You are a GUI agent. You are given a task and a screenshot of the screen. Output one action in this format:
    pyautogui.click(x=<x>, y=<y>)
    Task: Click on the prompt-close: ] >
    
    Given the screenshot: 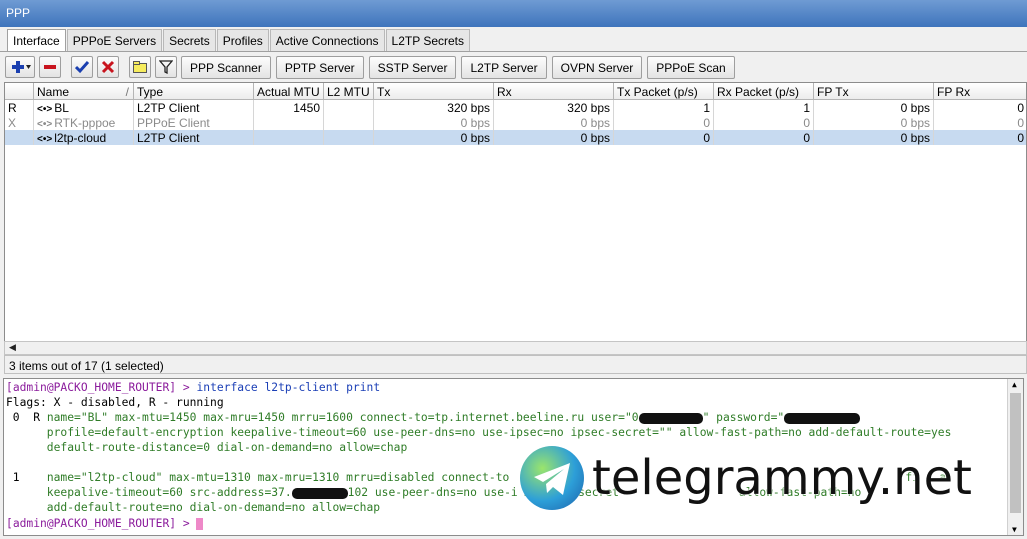 What is the action you would take?
    pyautogui.click(x=183, y=523)
    